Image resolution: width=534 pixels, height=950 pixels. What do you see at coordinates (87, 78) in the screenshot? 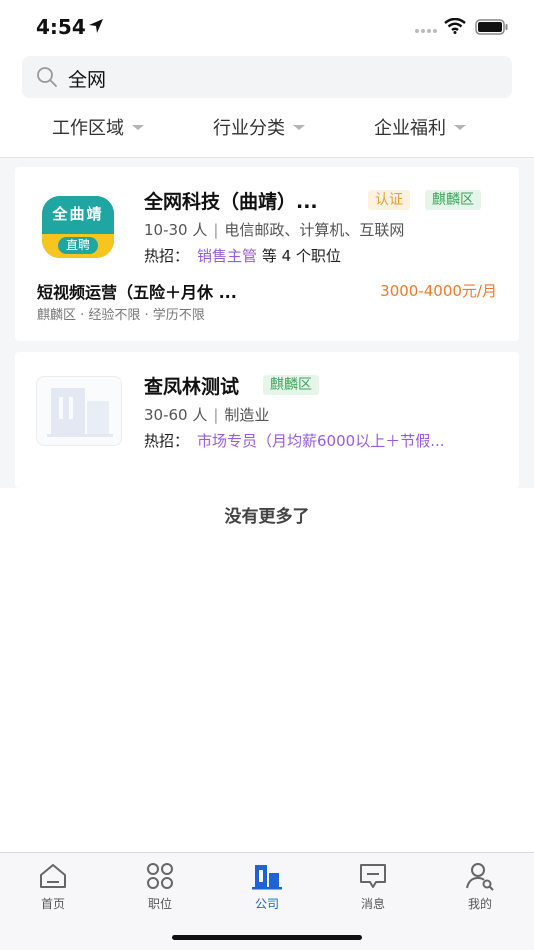
I see `search-input: 全网` at bounding box center [87, 78].